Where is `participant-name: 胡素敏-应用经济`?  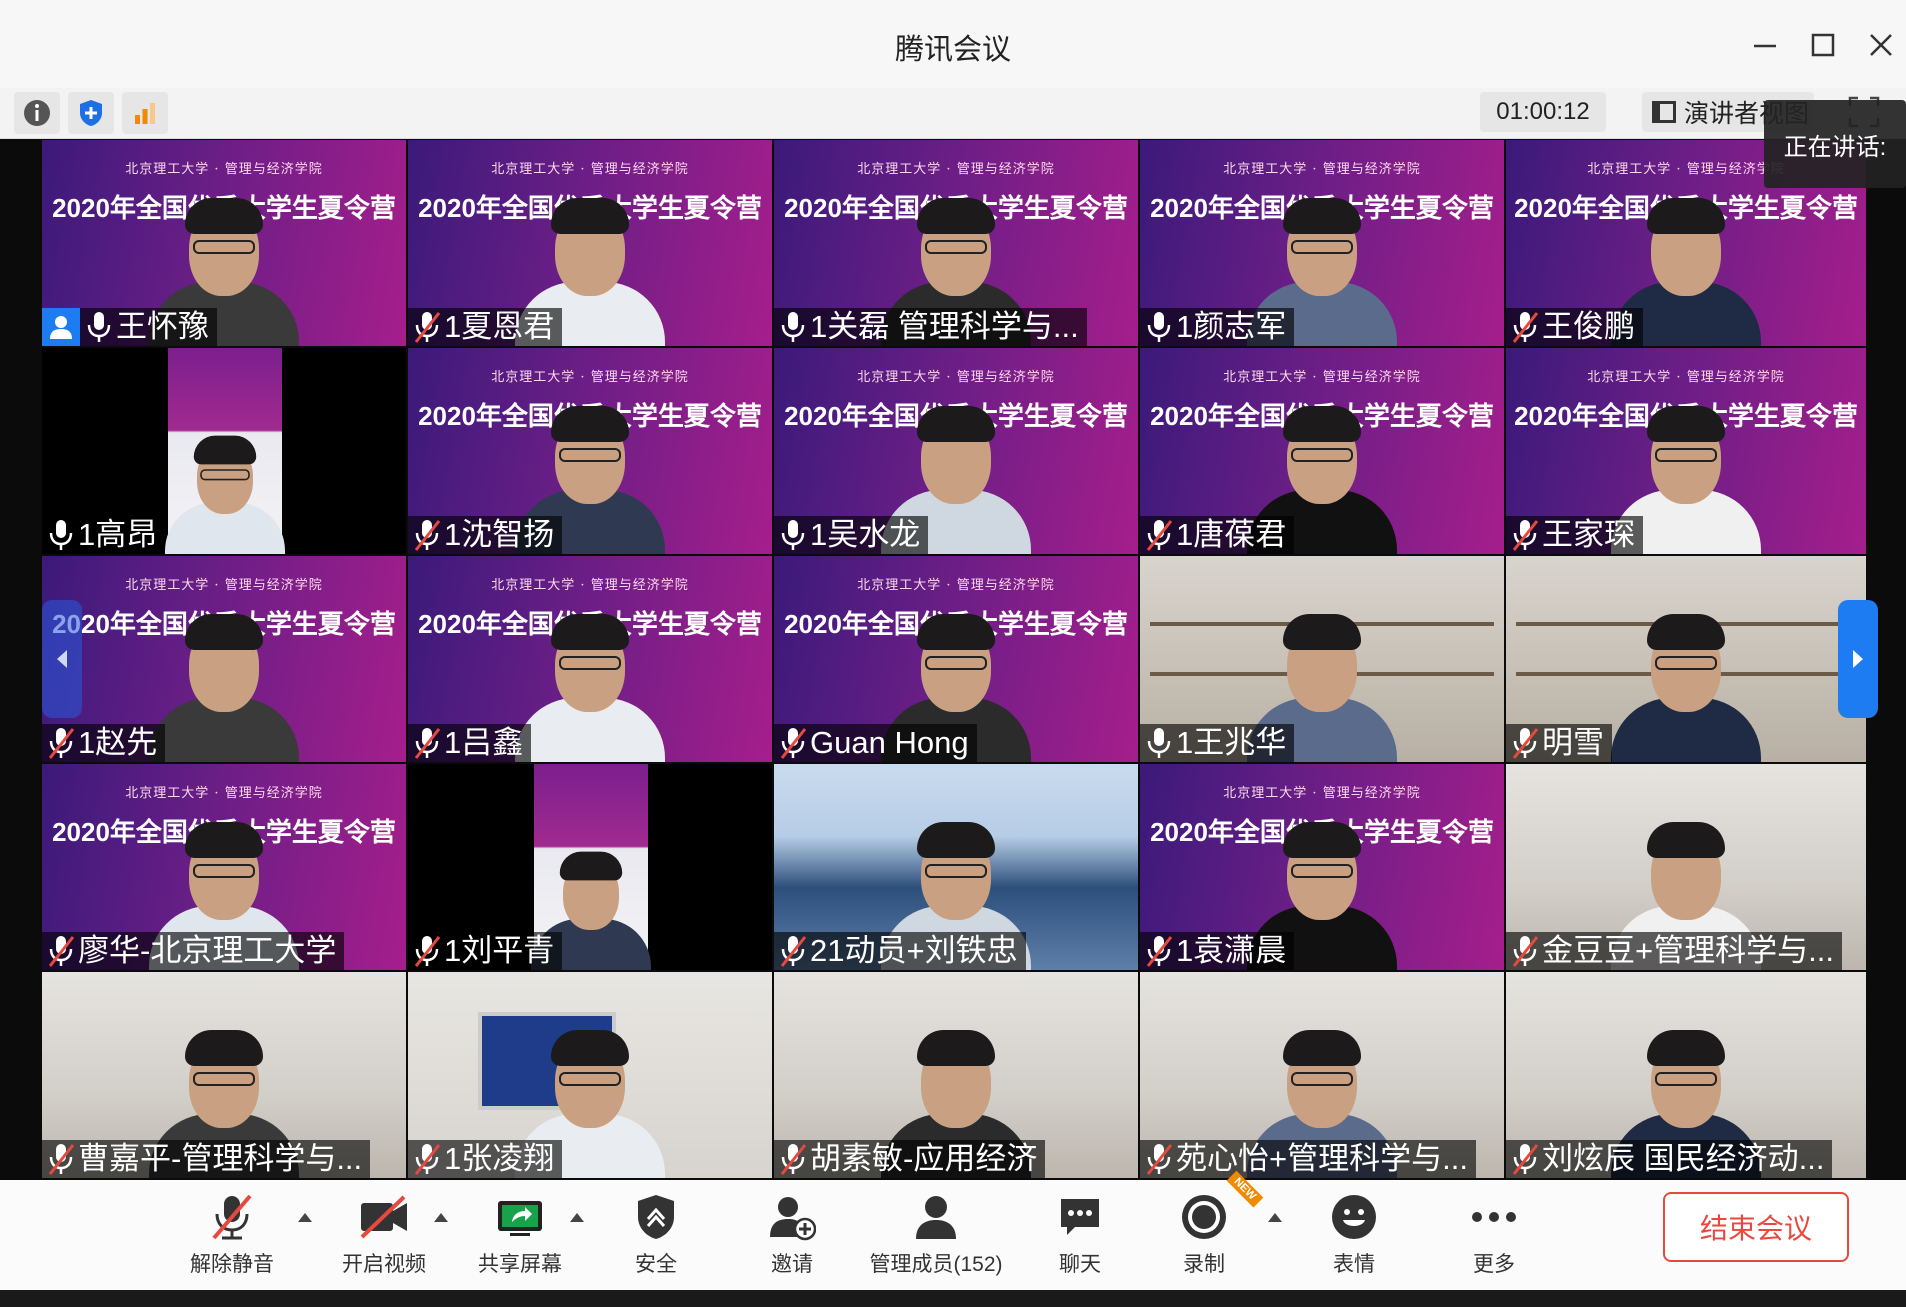
participant-name: 胡素敏-应用经济 is located at coordinates (924, 1158).